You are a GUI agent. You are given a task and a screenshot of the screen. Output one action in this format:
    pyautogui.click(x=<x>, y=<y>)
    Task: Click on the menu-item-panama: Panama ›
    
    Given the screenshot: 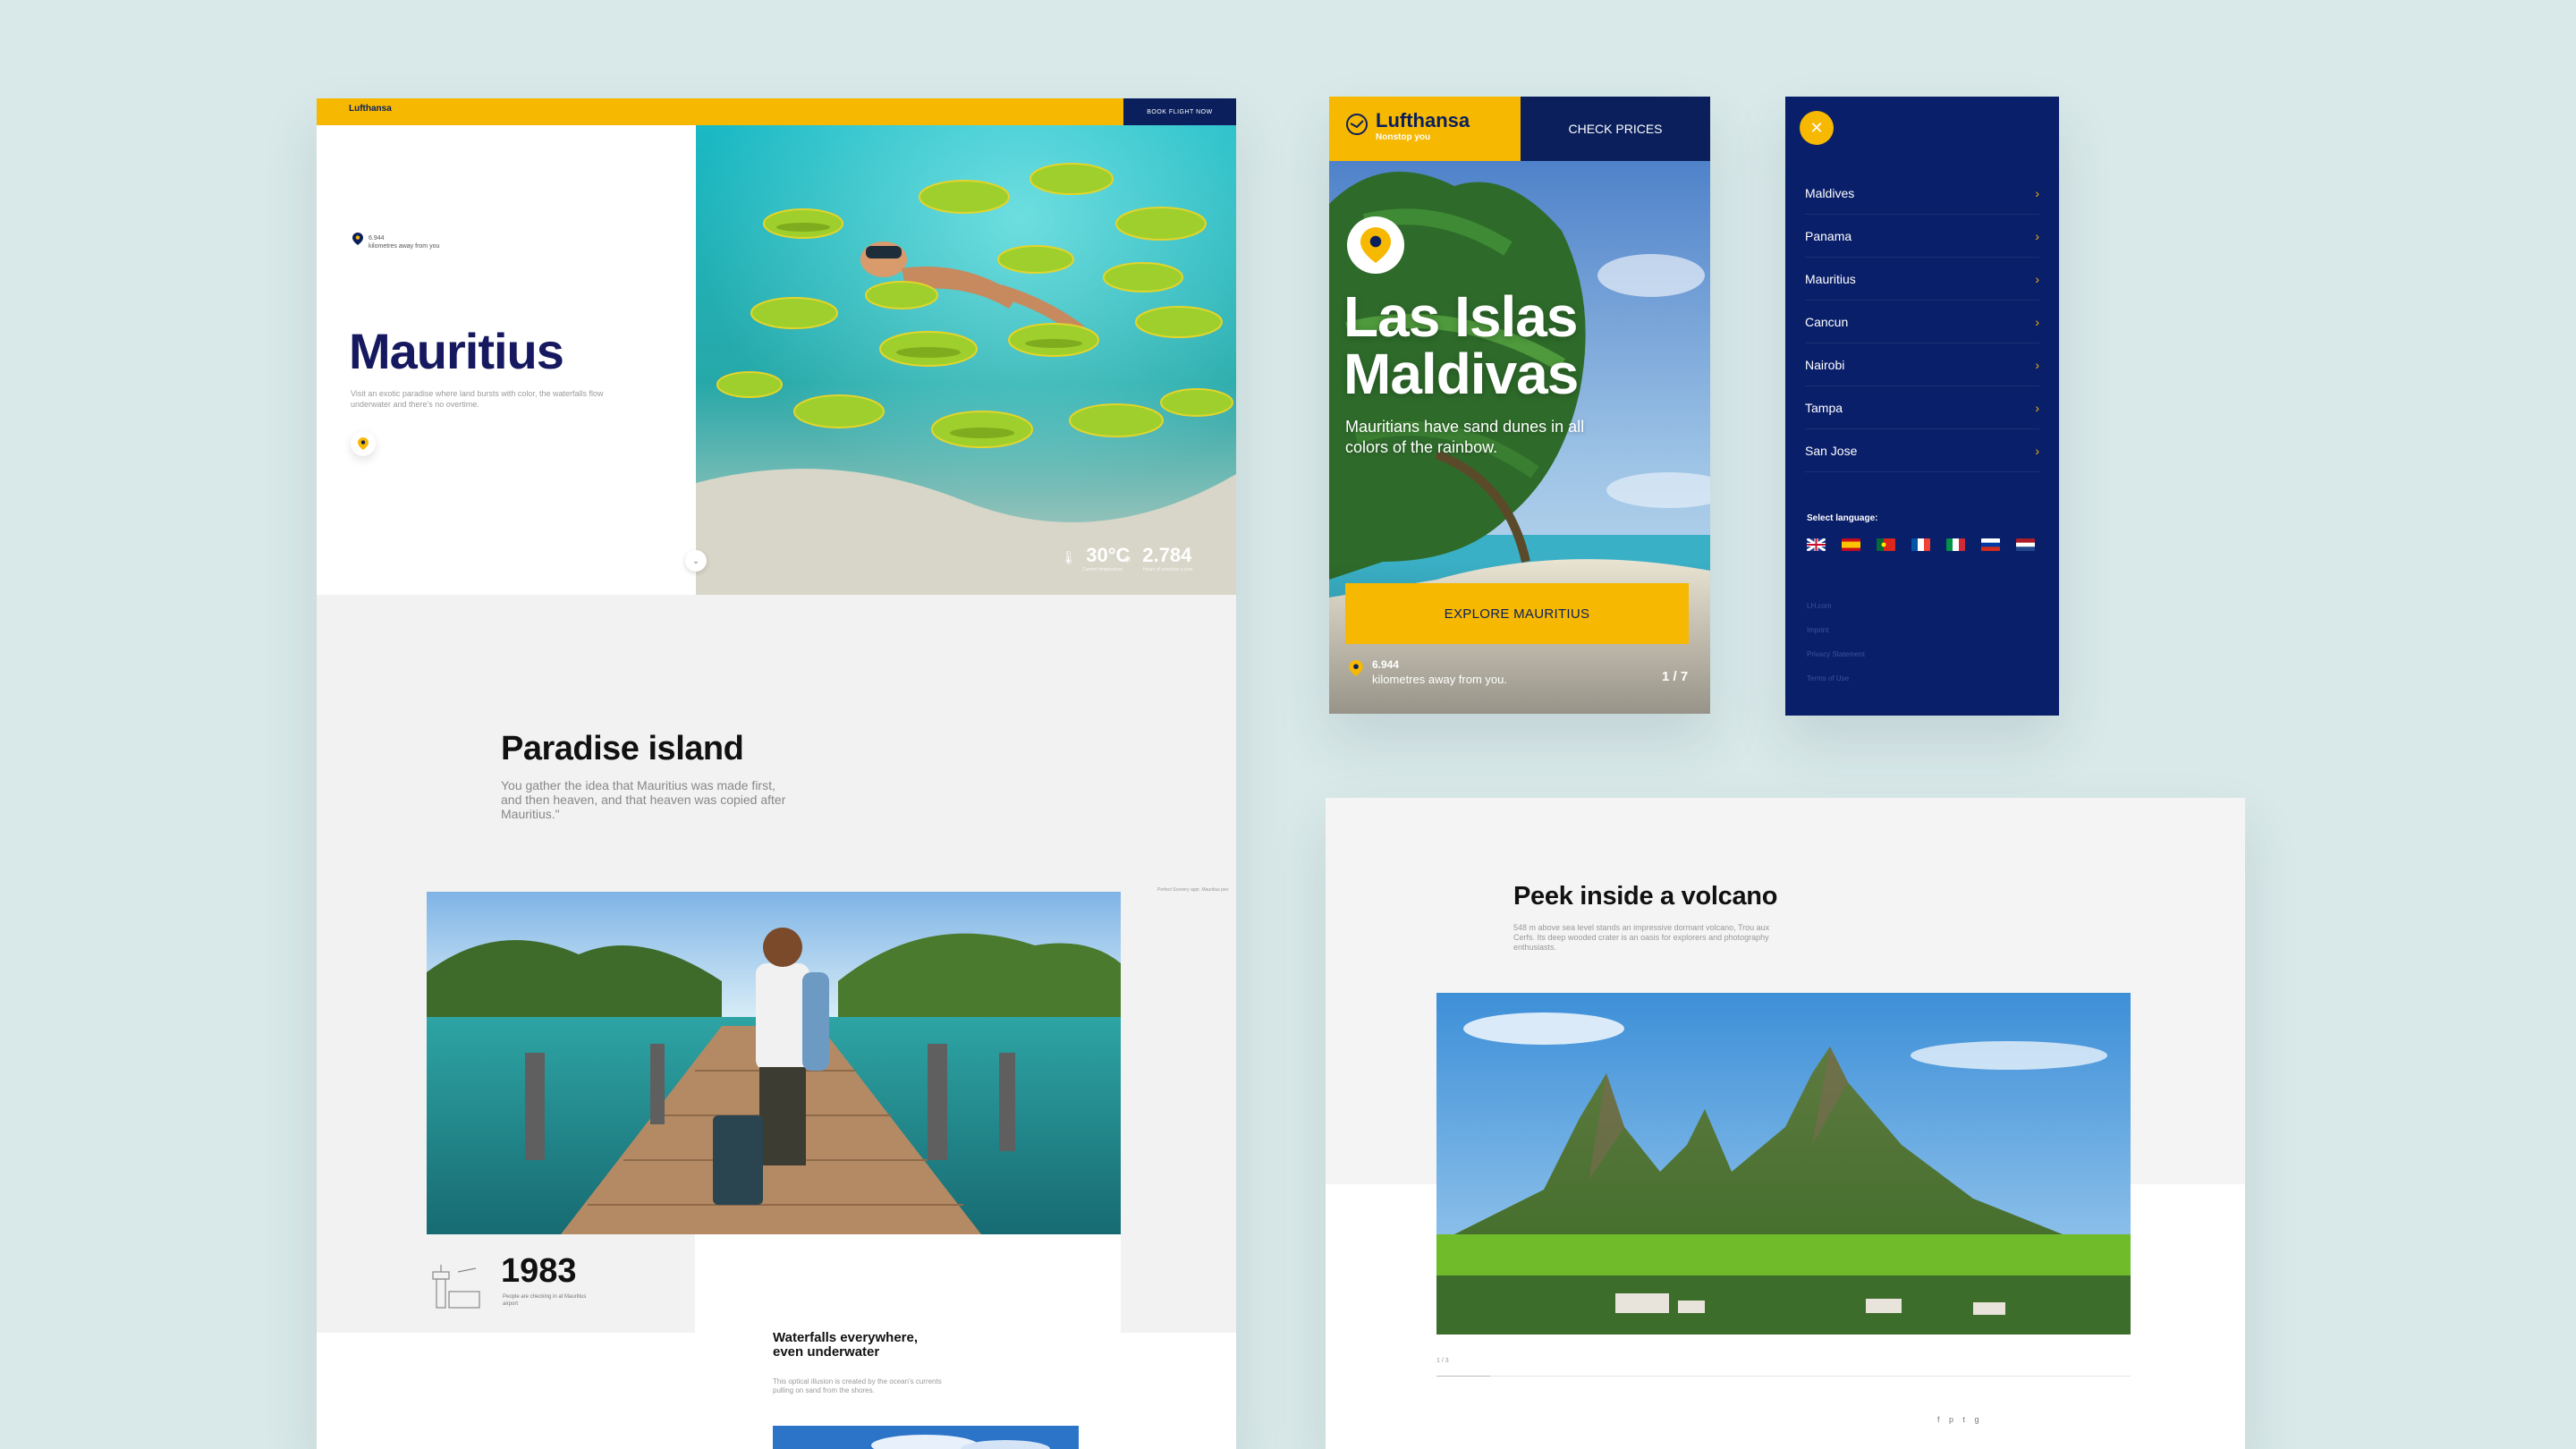 What is the action you would take?
    pyautogui.click(x=1922, y=236)
    